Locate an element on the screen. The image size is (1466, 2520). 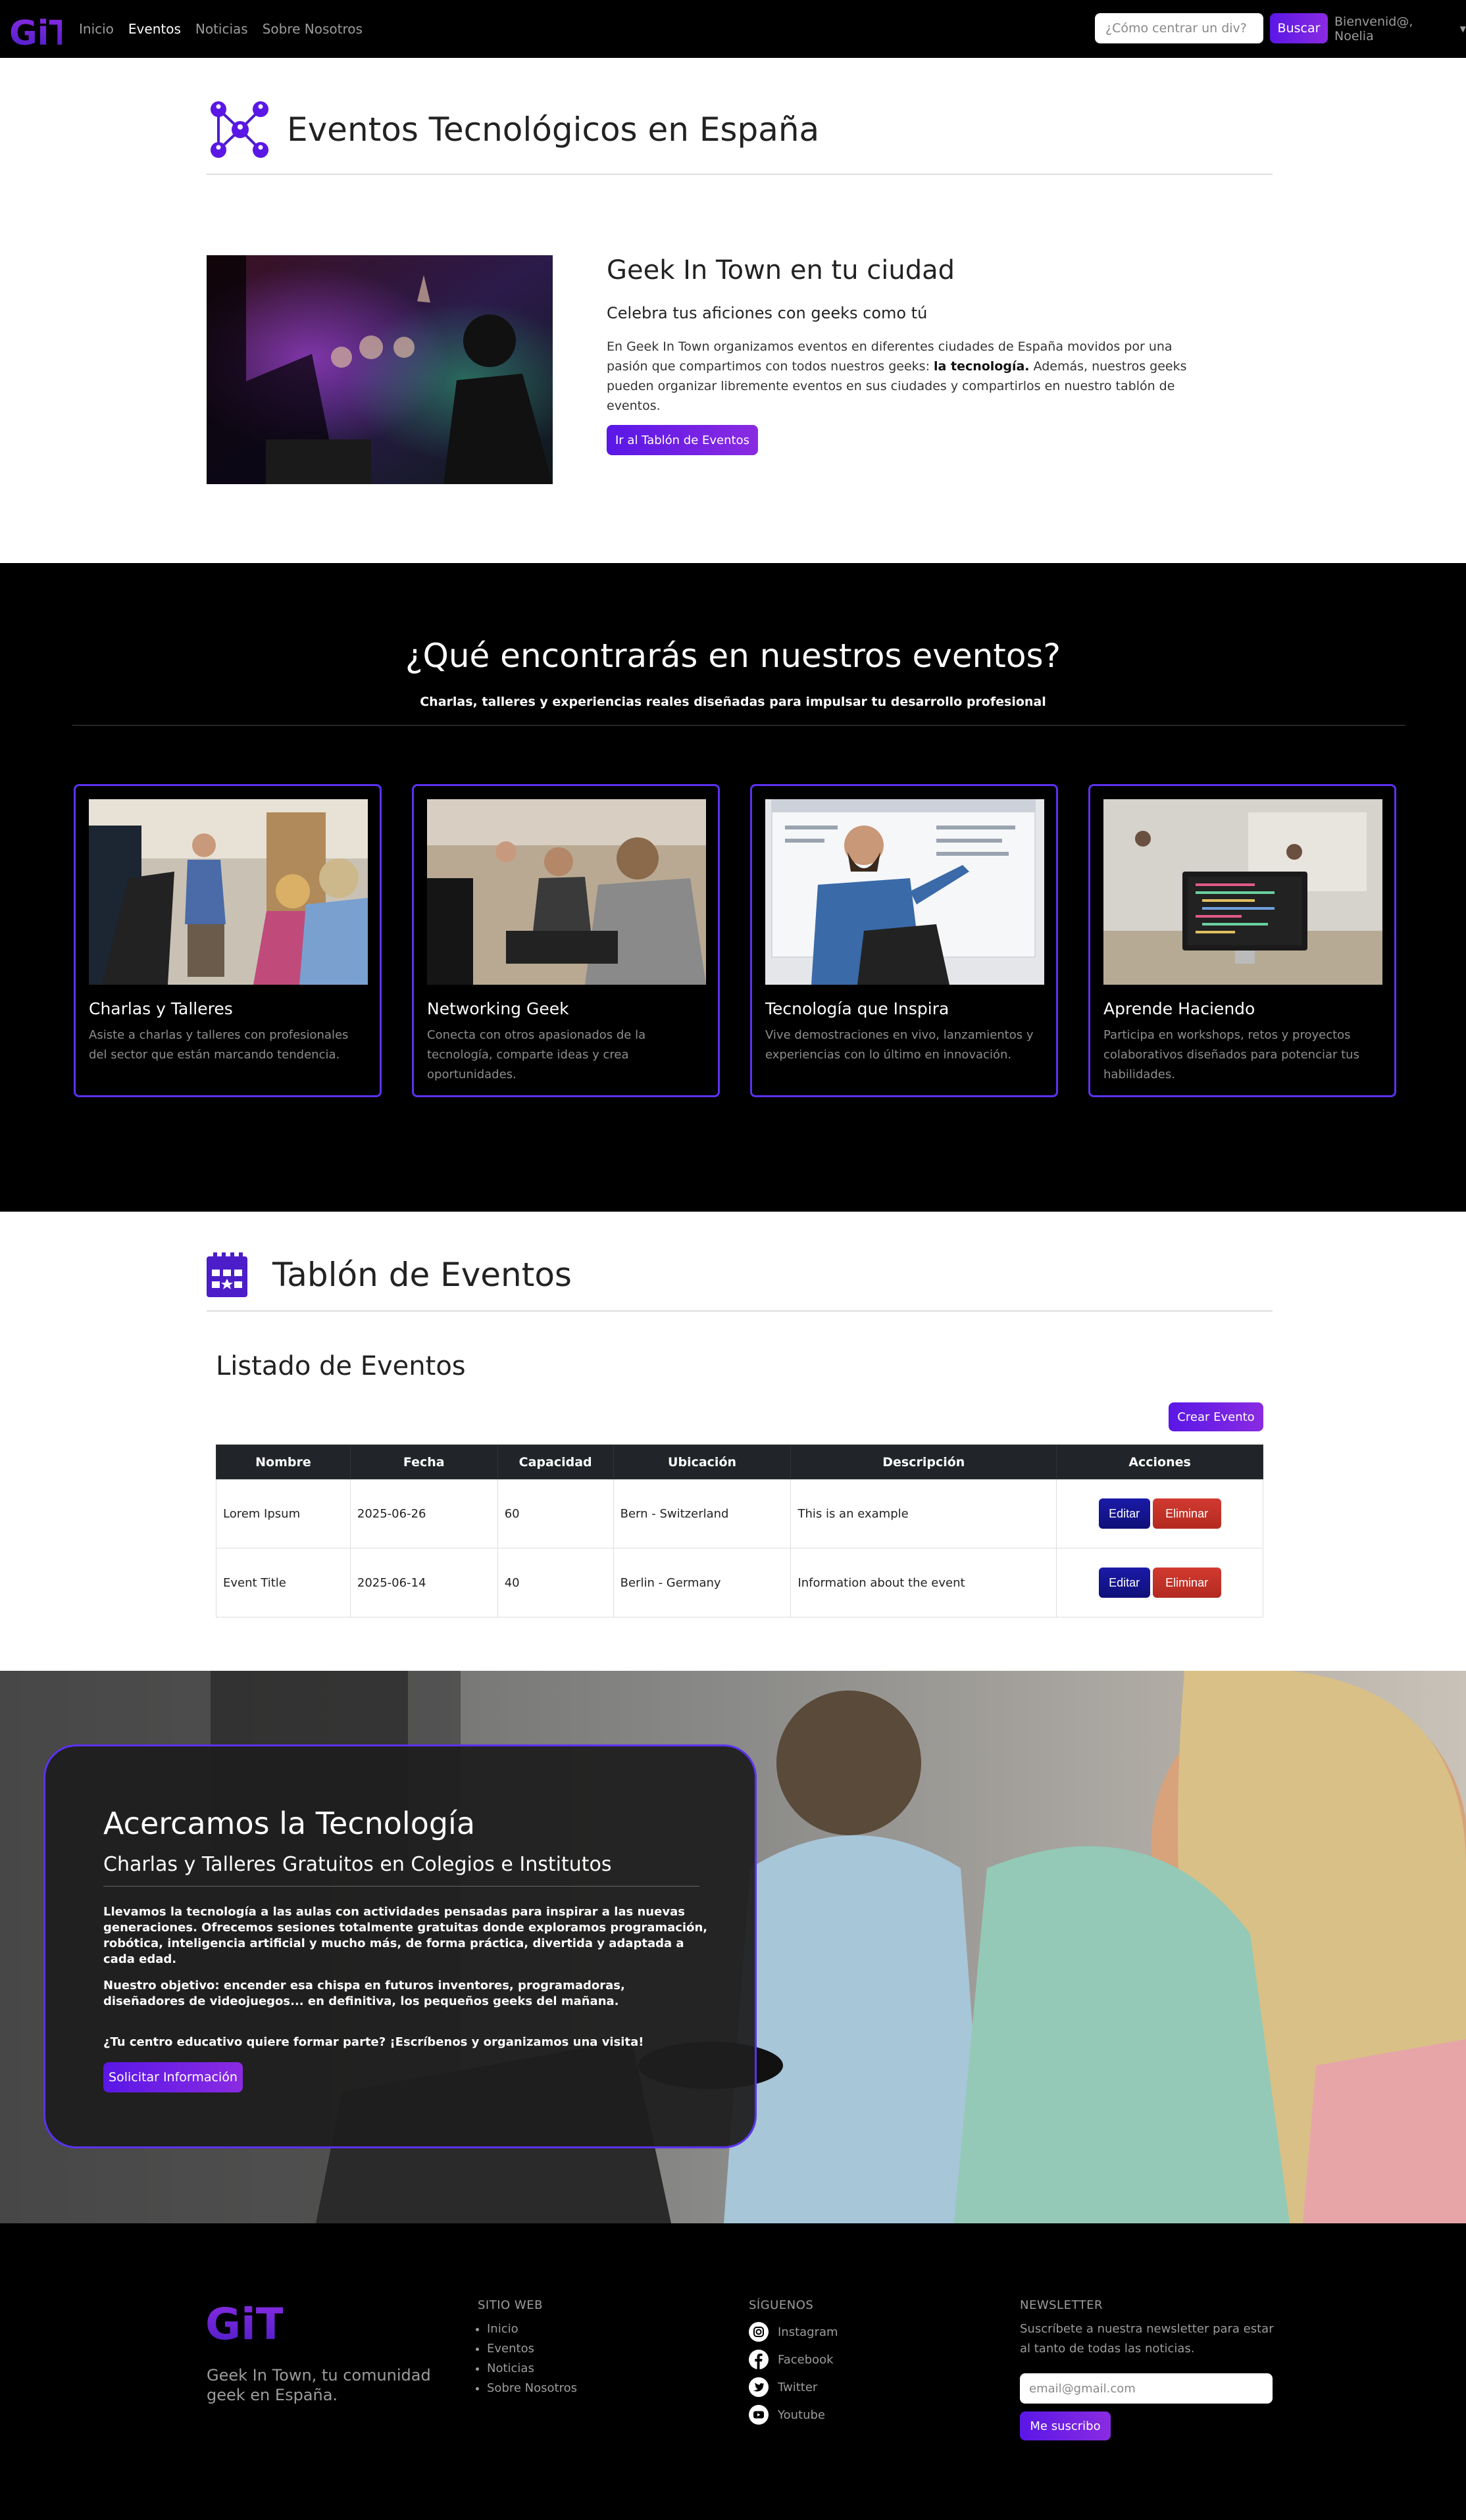
footer-link-noticias: Noticias is located at coordinates (532, 2369).